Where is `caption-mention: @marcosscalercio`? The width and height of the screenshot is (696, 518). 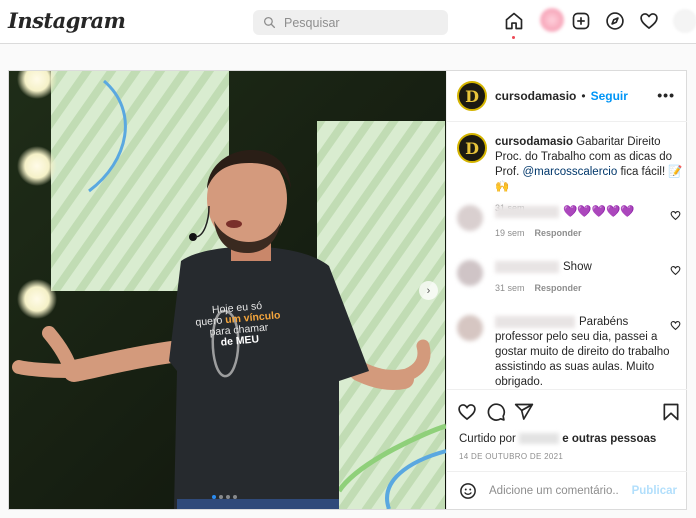
caption-mention: @marcosscalercio is located at coordinates (569, 172).